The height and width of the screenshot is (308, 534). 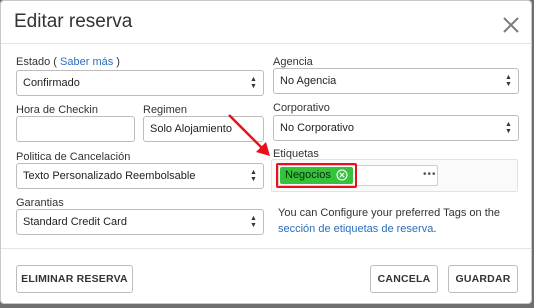 I want to click on corporativo-value: No Corporativo, so click(x=317, y=128).